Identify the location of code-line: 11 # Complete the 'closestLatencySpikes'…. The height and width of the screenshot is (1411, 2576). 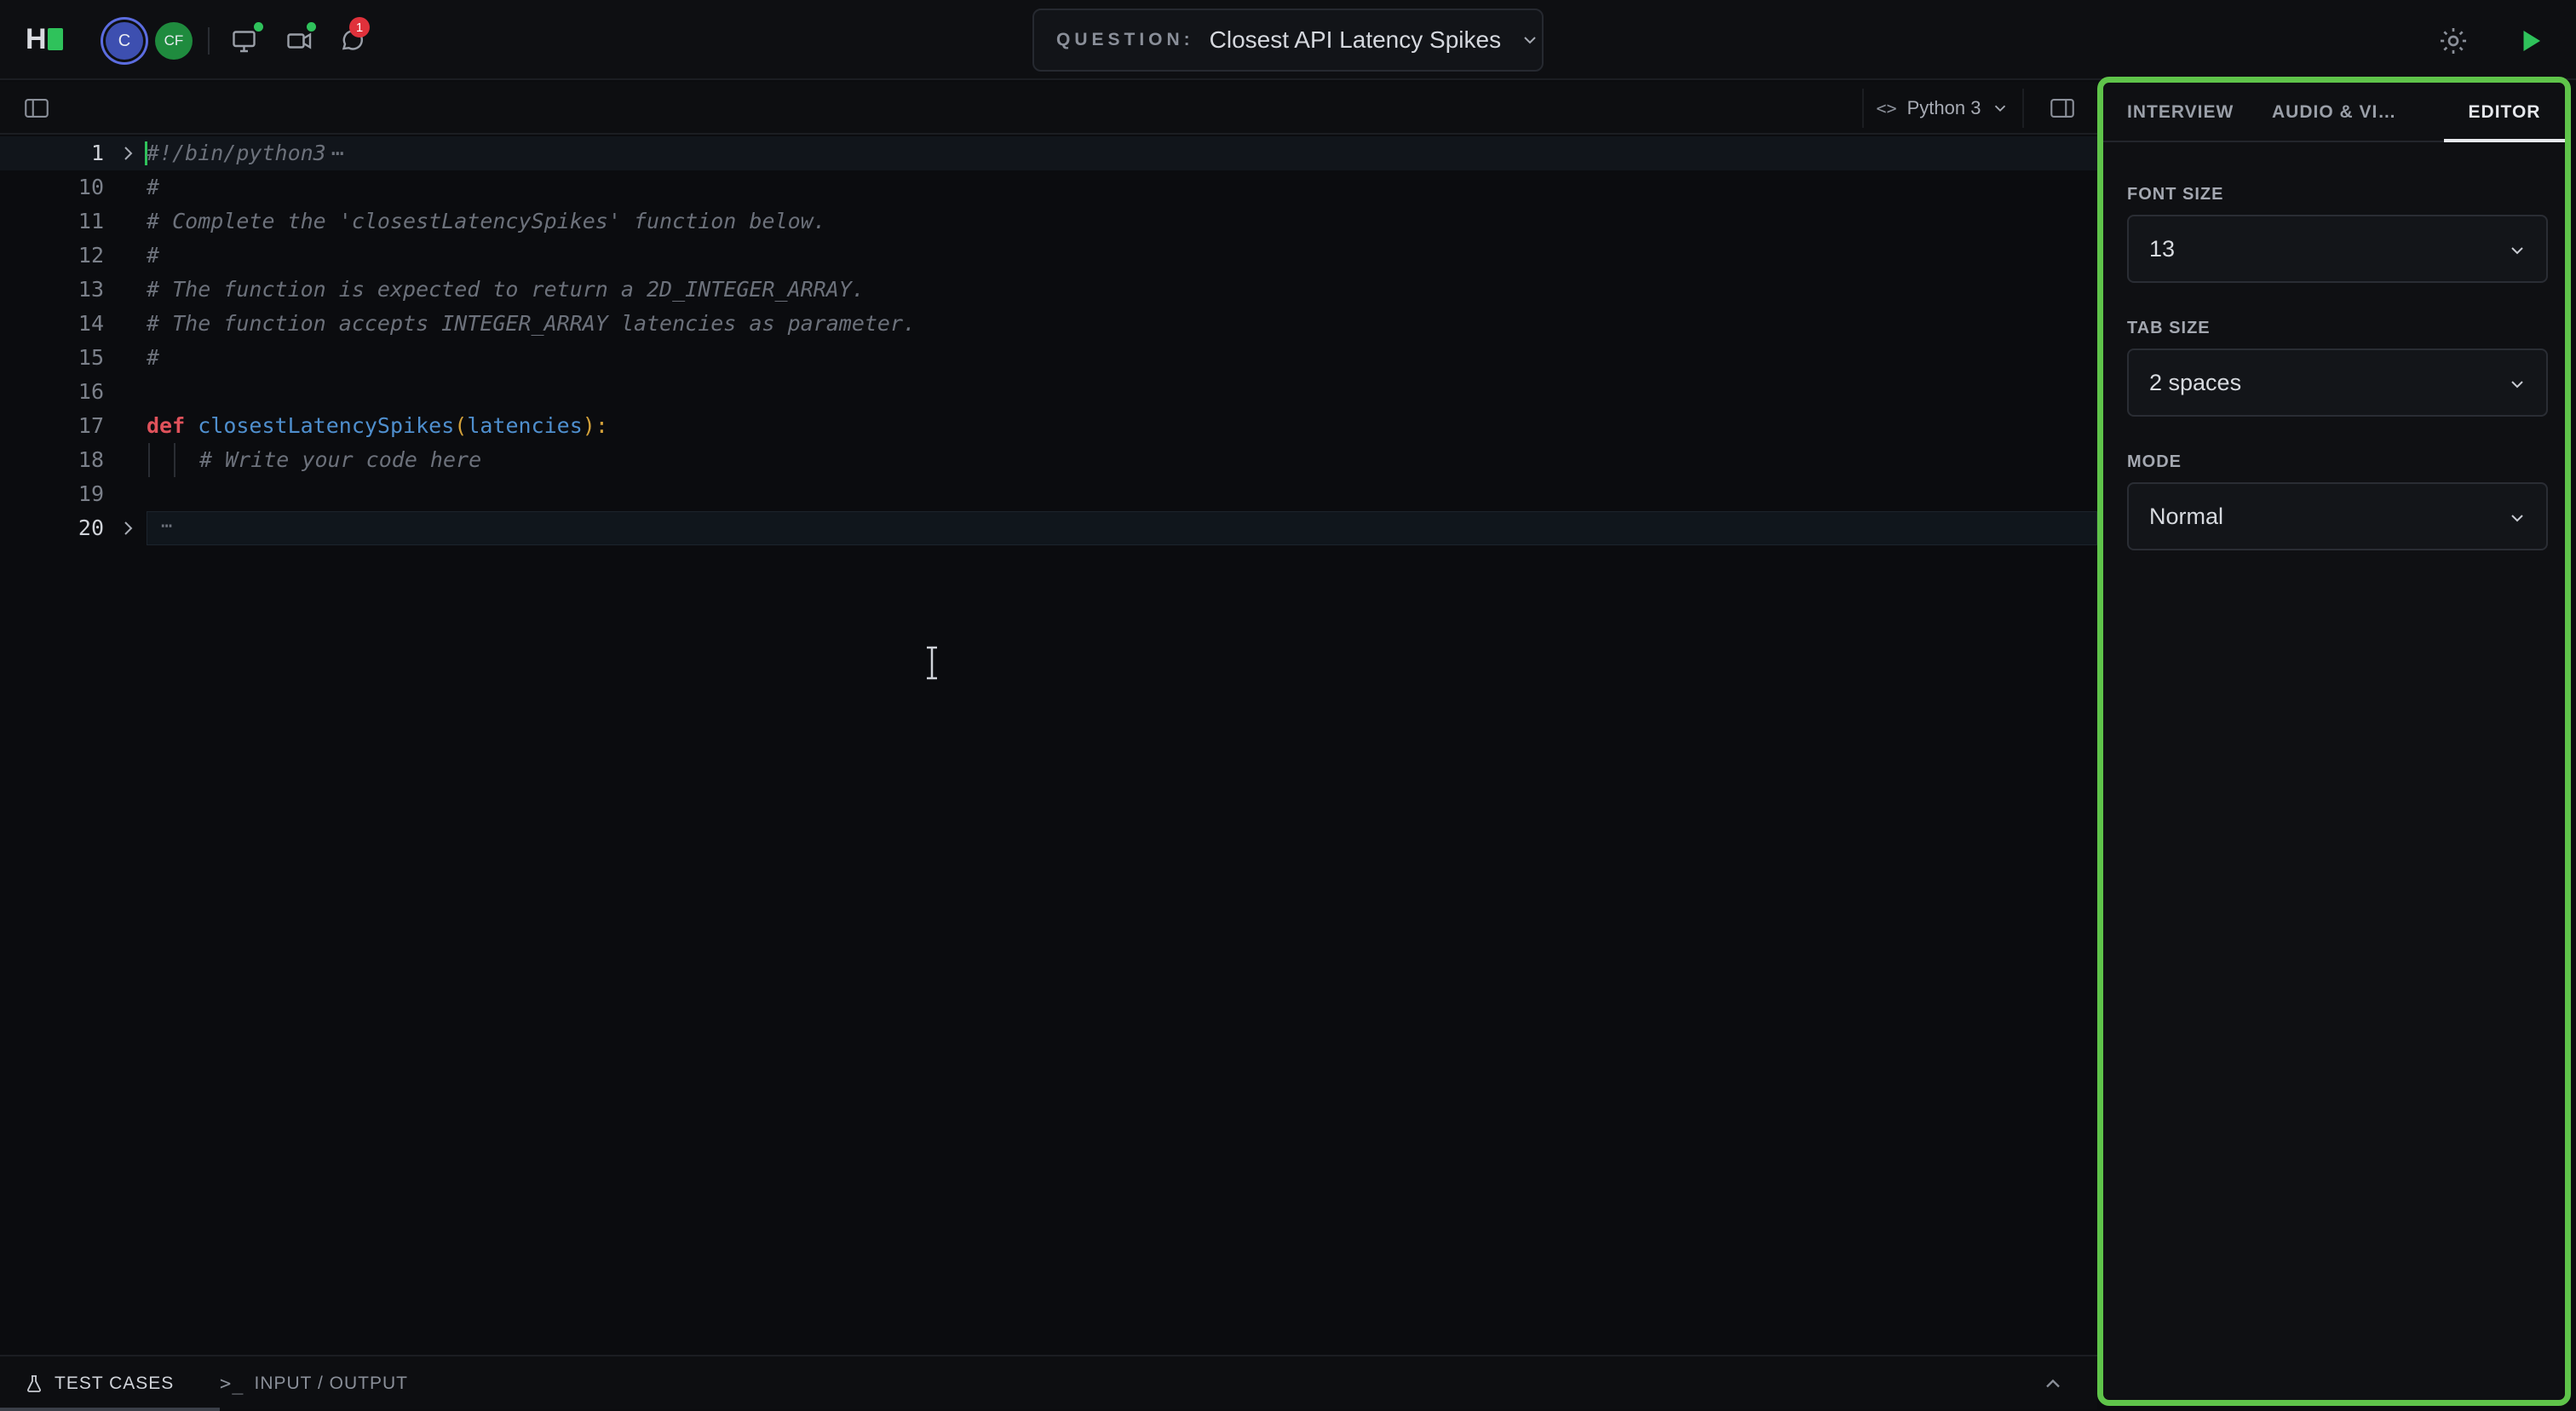
(1049, 221).